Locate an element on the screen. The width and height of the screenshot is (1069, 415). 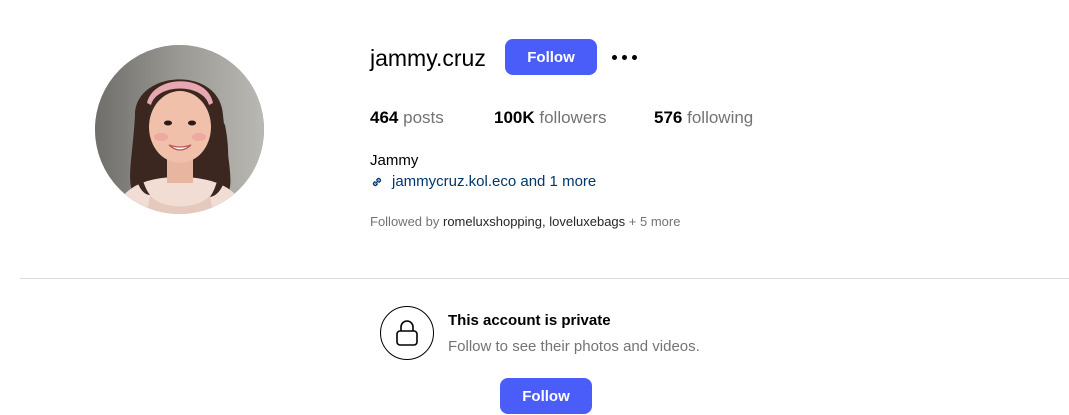
mutual-account-2: loveluxebags is located at coordinates (587, 221).